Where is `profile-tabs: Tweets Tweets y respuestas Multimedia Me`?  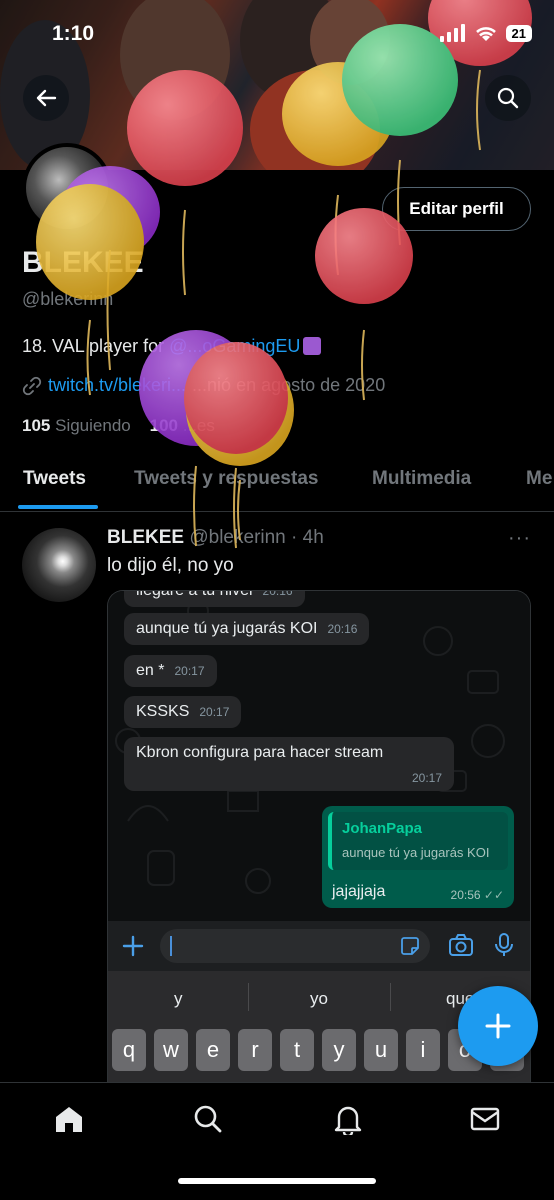 profile-tabs: Tweets Tweets y respuestas Multimedia Me is located at coordinates (277, 484).